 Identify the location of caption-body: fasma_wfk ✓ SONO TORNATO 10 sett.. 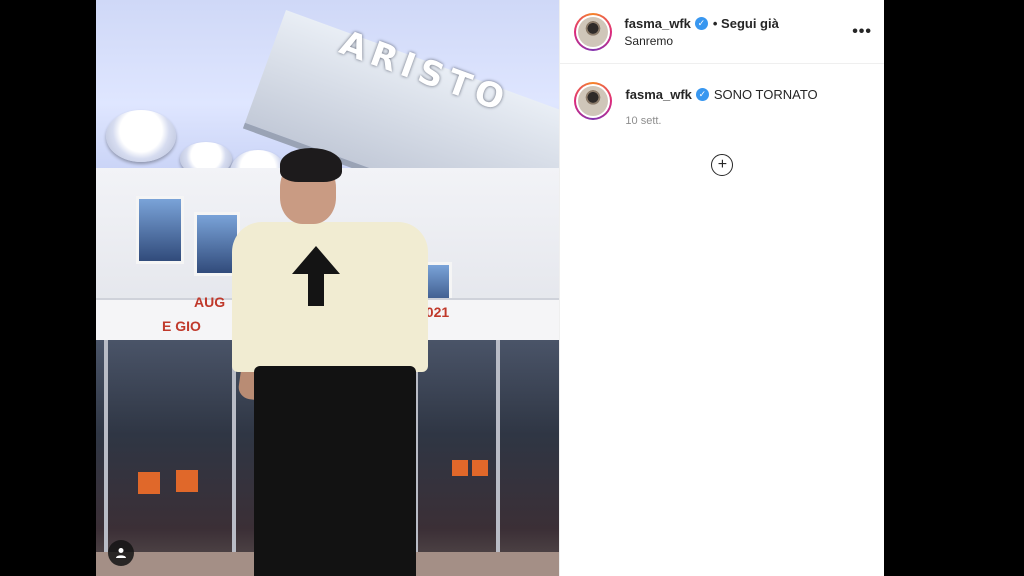
(721, 104).